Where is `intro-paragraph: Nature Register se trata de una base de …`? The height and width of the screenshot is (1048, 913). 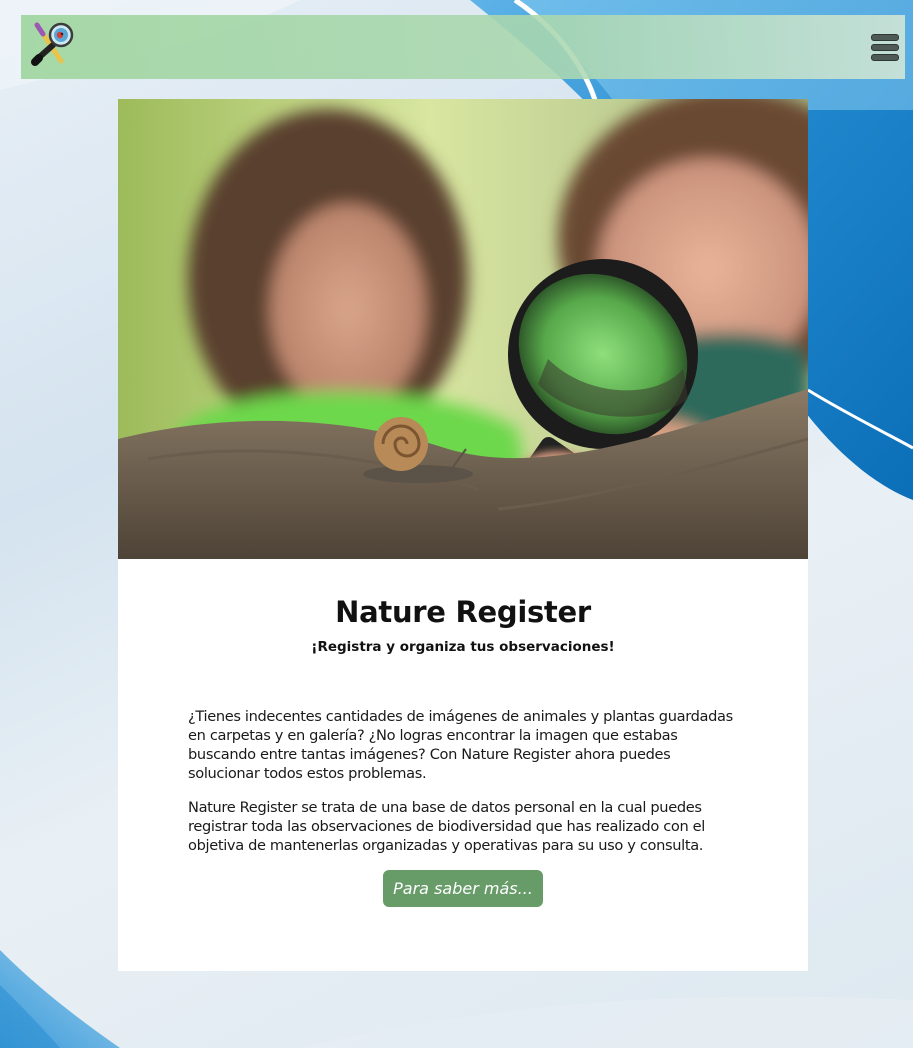
intro-paragraph: Nature Register se trata de una base de … is located at coordinates (446, 826).